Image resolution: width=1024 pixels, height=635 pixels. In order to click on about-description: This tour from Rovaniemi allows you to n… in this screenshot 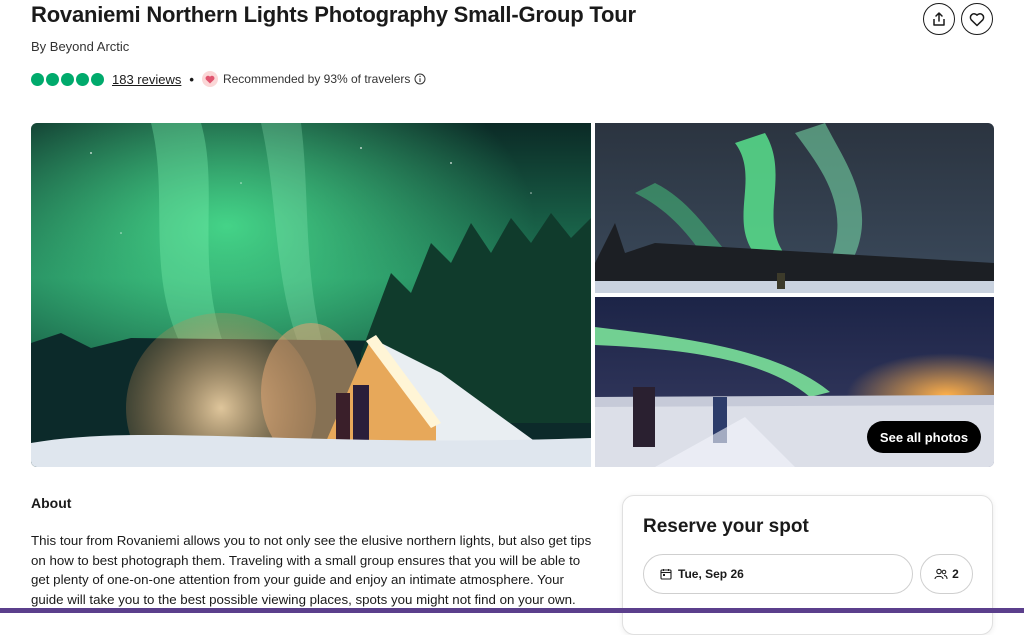, I will do `click(311, 570)`.